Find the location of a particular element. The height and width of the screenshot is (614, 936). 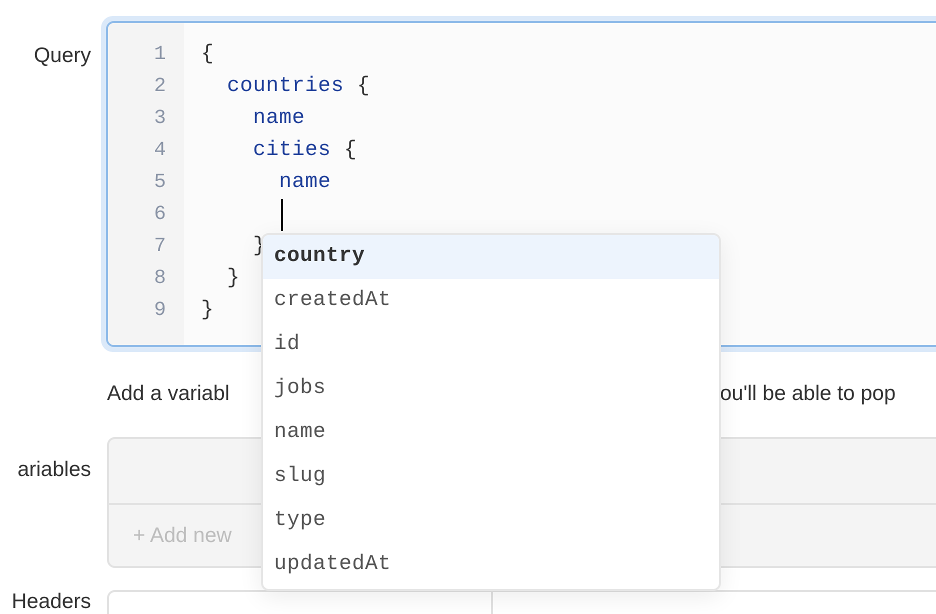

line-number: 5 is located at coordinates (159, 183).